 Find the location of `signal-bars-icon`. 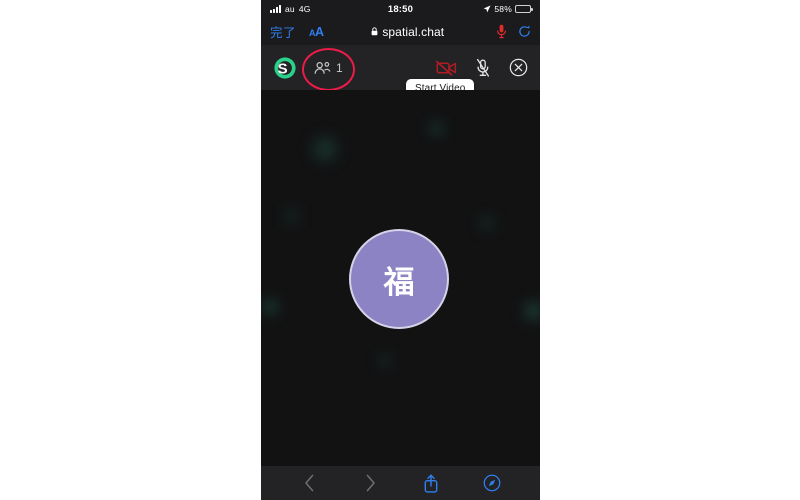

signal-bars-icon is located at coordinates (275, 9).